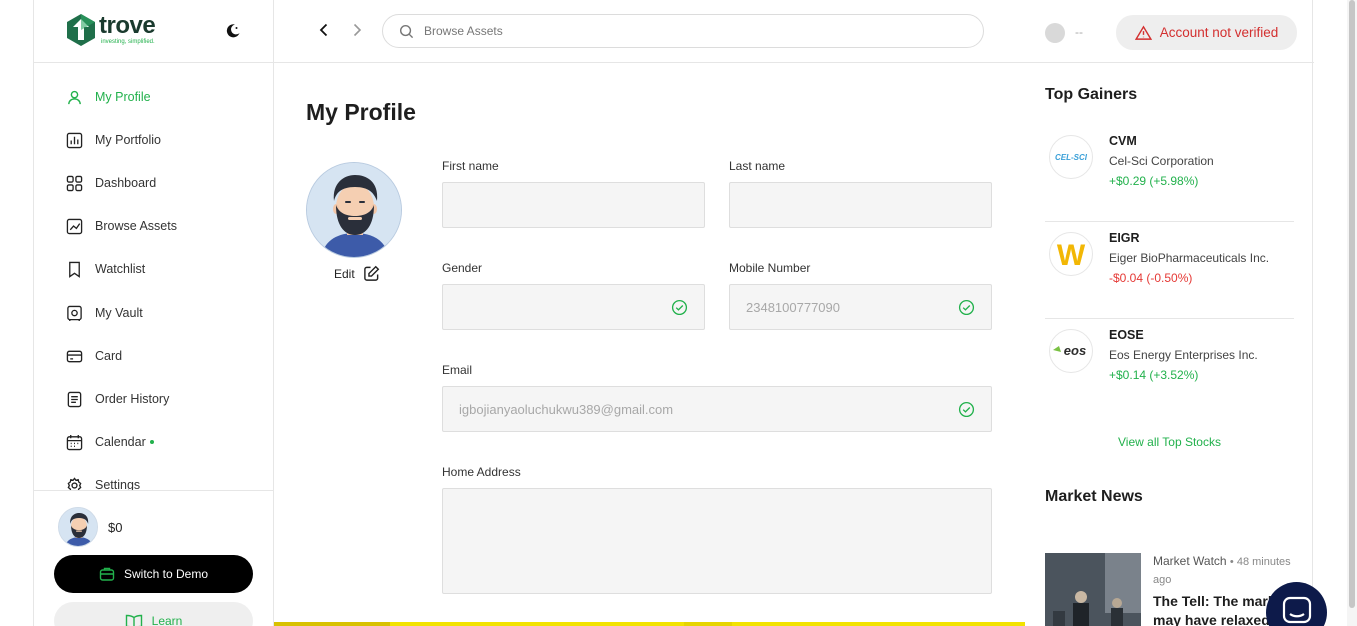 The image size is (1357, 626). Describe the element at coordinates (1183, 355) in the screenshot. I see `stock-name: Eos Energy Enterprises Inc.` at that location.